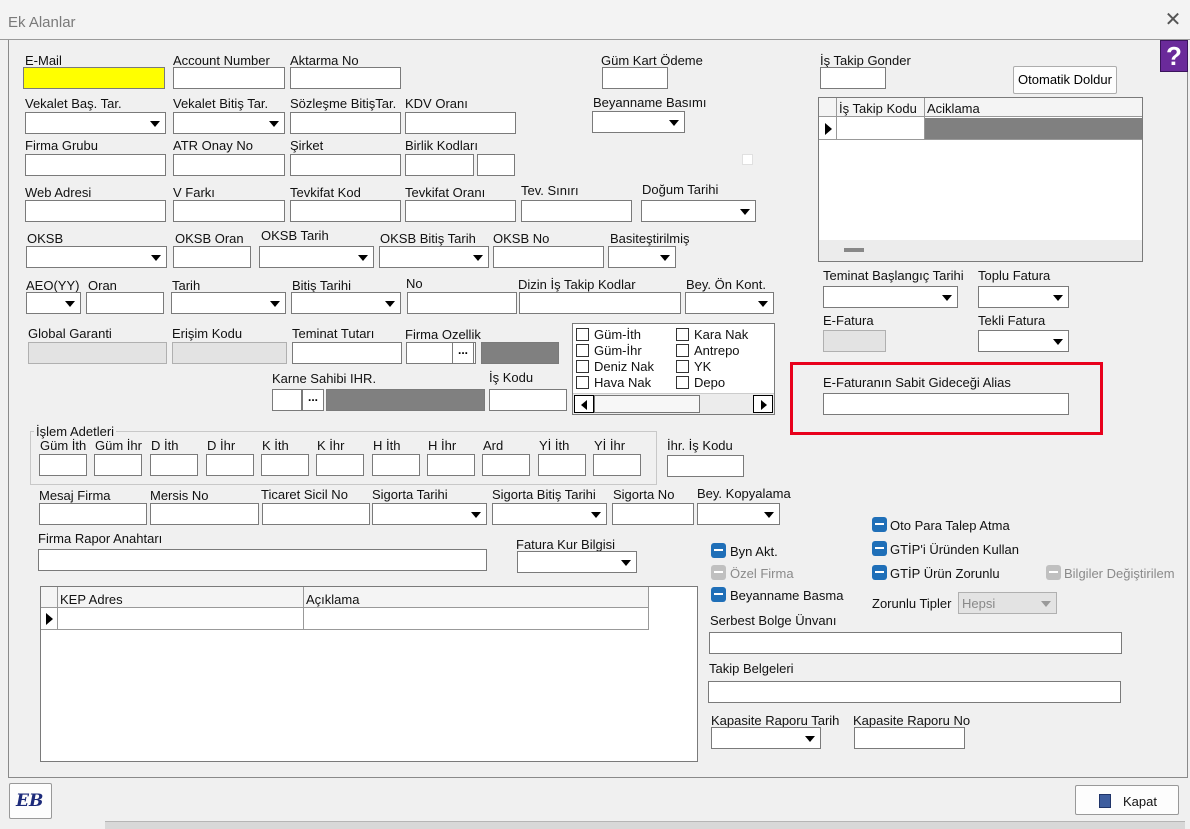 This screenshot has width=1190, height=829. Describe the element at coordinates (909, 738) in the screenshot. I see `kapasite-no-input` at that location.